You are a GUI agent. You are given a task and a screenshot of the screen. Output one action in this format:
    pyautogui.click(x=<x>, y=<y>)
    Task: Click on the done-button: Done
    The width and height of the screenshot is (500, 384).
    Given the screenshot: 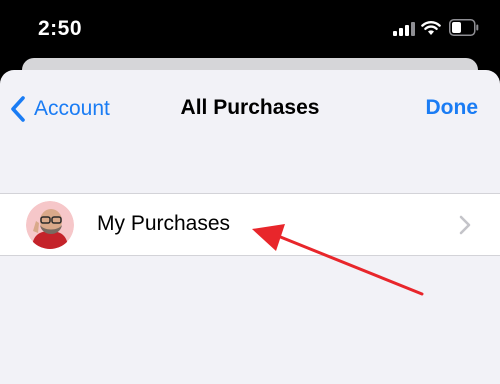 What is the action you would take?
    pyautogui.click(x=452, y=108)
    